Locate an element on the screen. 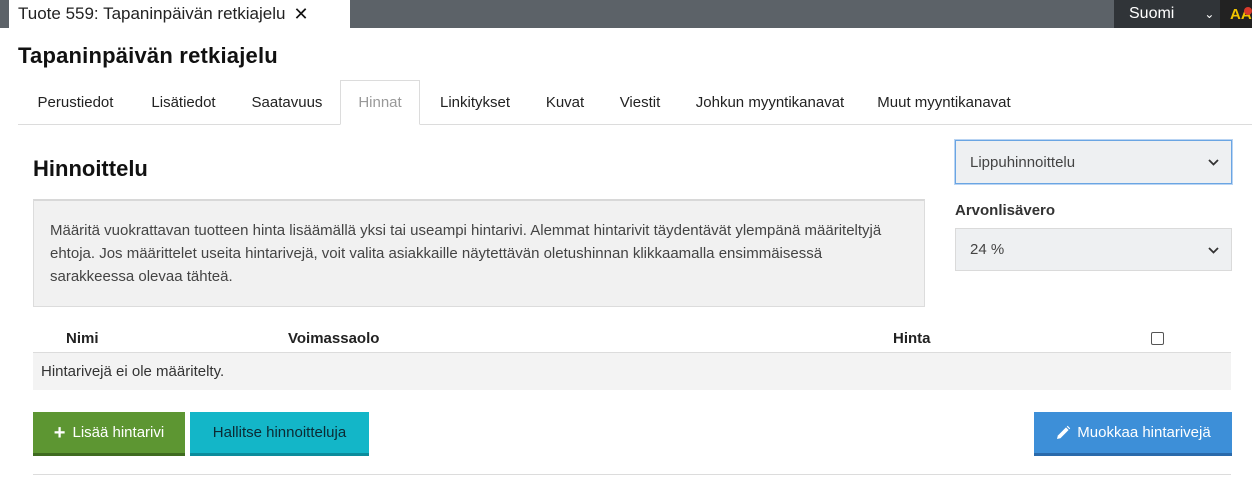  tab-viestit: Viestit is located at coordinates (640, 102).